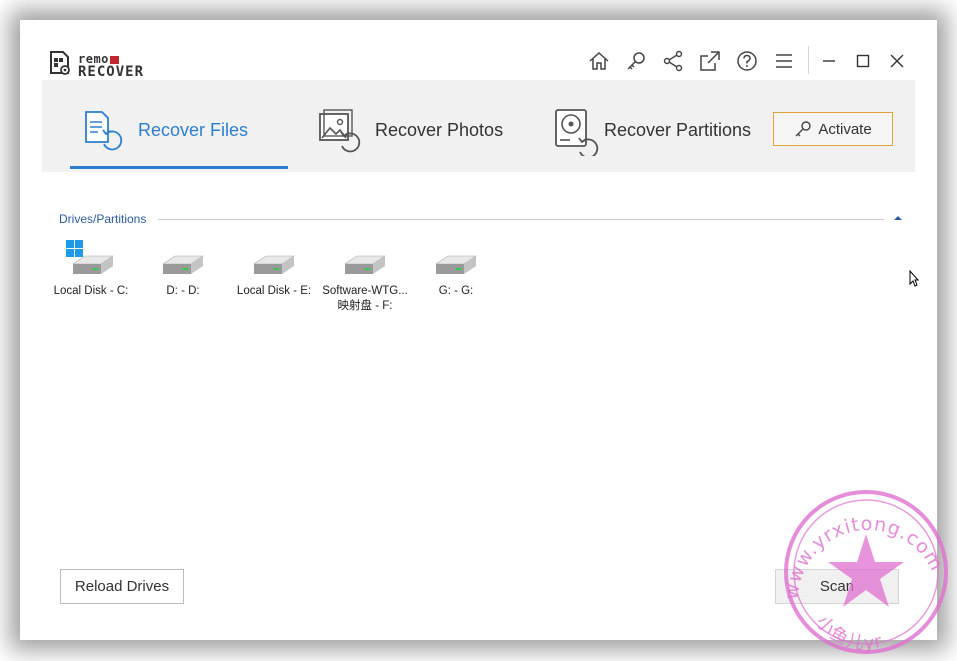  Describe the element at coordinates (365, 306) in the screenshot. I see `drive-label-line2: 映射盘 - F:` at that location.